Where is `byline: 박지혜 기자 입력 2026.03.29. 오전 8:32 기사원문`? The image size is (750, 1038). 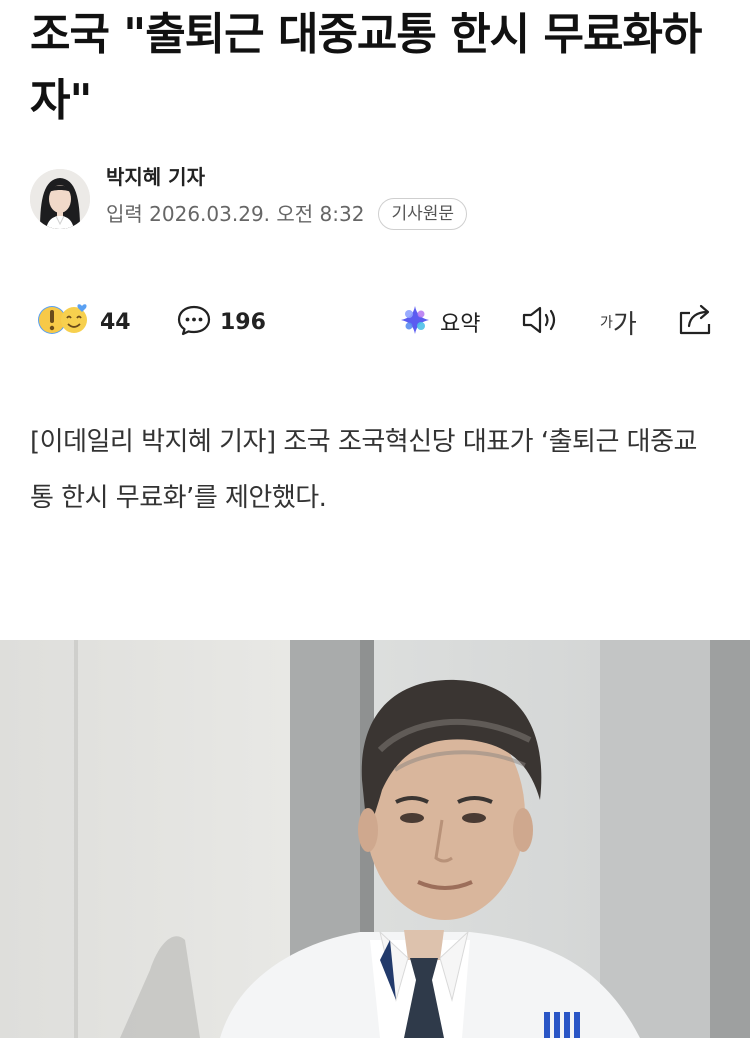 byline: 박지혜 기자 입력 2026.03.29. 오전 8:32 기사원문 is located at coordinates (249, 197).